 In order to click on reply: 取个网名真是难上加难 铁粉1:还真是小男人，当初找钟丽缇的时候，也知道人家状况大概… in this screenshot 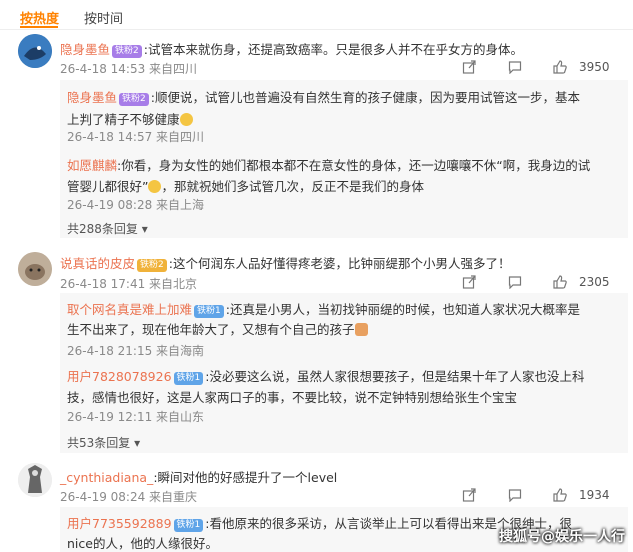, I will do `click(323, 308)`.